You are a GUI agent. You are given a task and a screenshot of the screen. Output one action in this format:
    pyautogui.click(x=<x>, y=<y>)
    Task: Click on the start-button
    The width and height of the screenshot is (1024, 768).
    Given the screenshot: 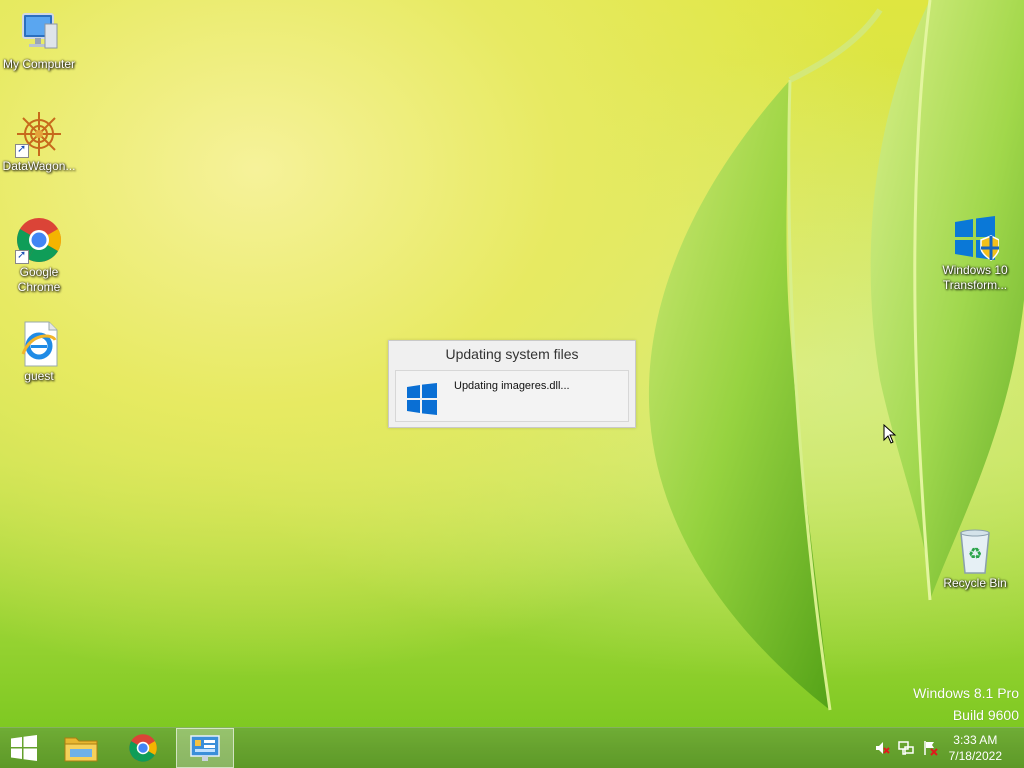 What is the action you would take?
    pyautogui.click(x=24, y=748)
    